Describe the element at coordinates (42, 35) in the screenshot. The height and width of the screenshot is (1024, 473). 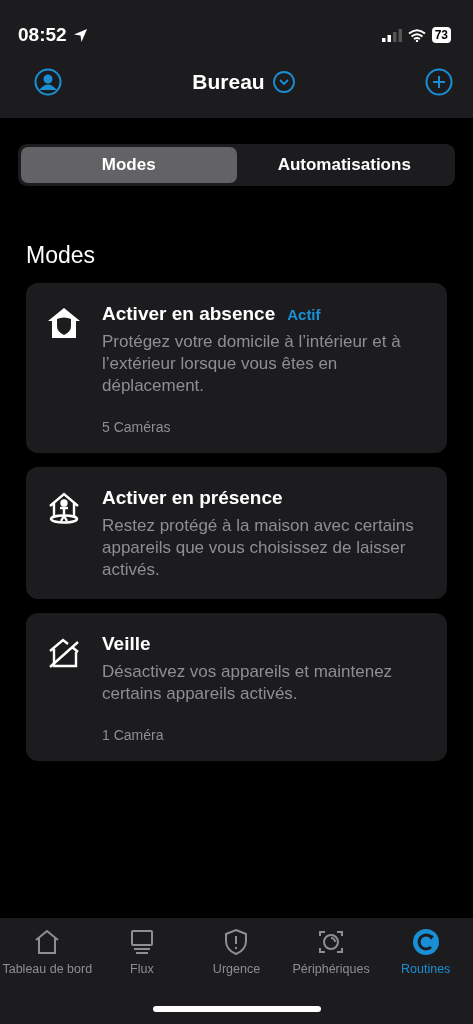
I see `status-time: 08:52` at that location.